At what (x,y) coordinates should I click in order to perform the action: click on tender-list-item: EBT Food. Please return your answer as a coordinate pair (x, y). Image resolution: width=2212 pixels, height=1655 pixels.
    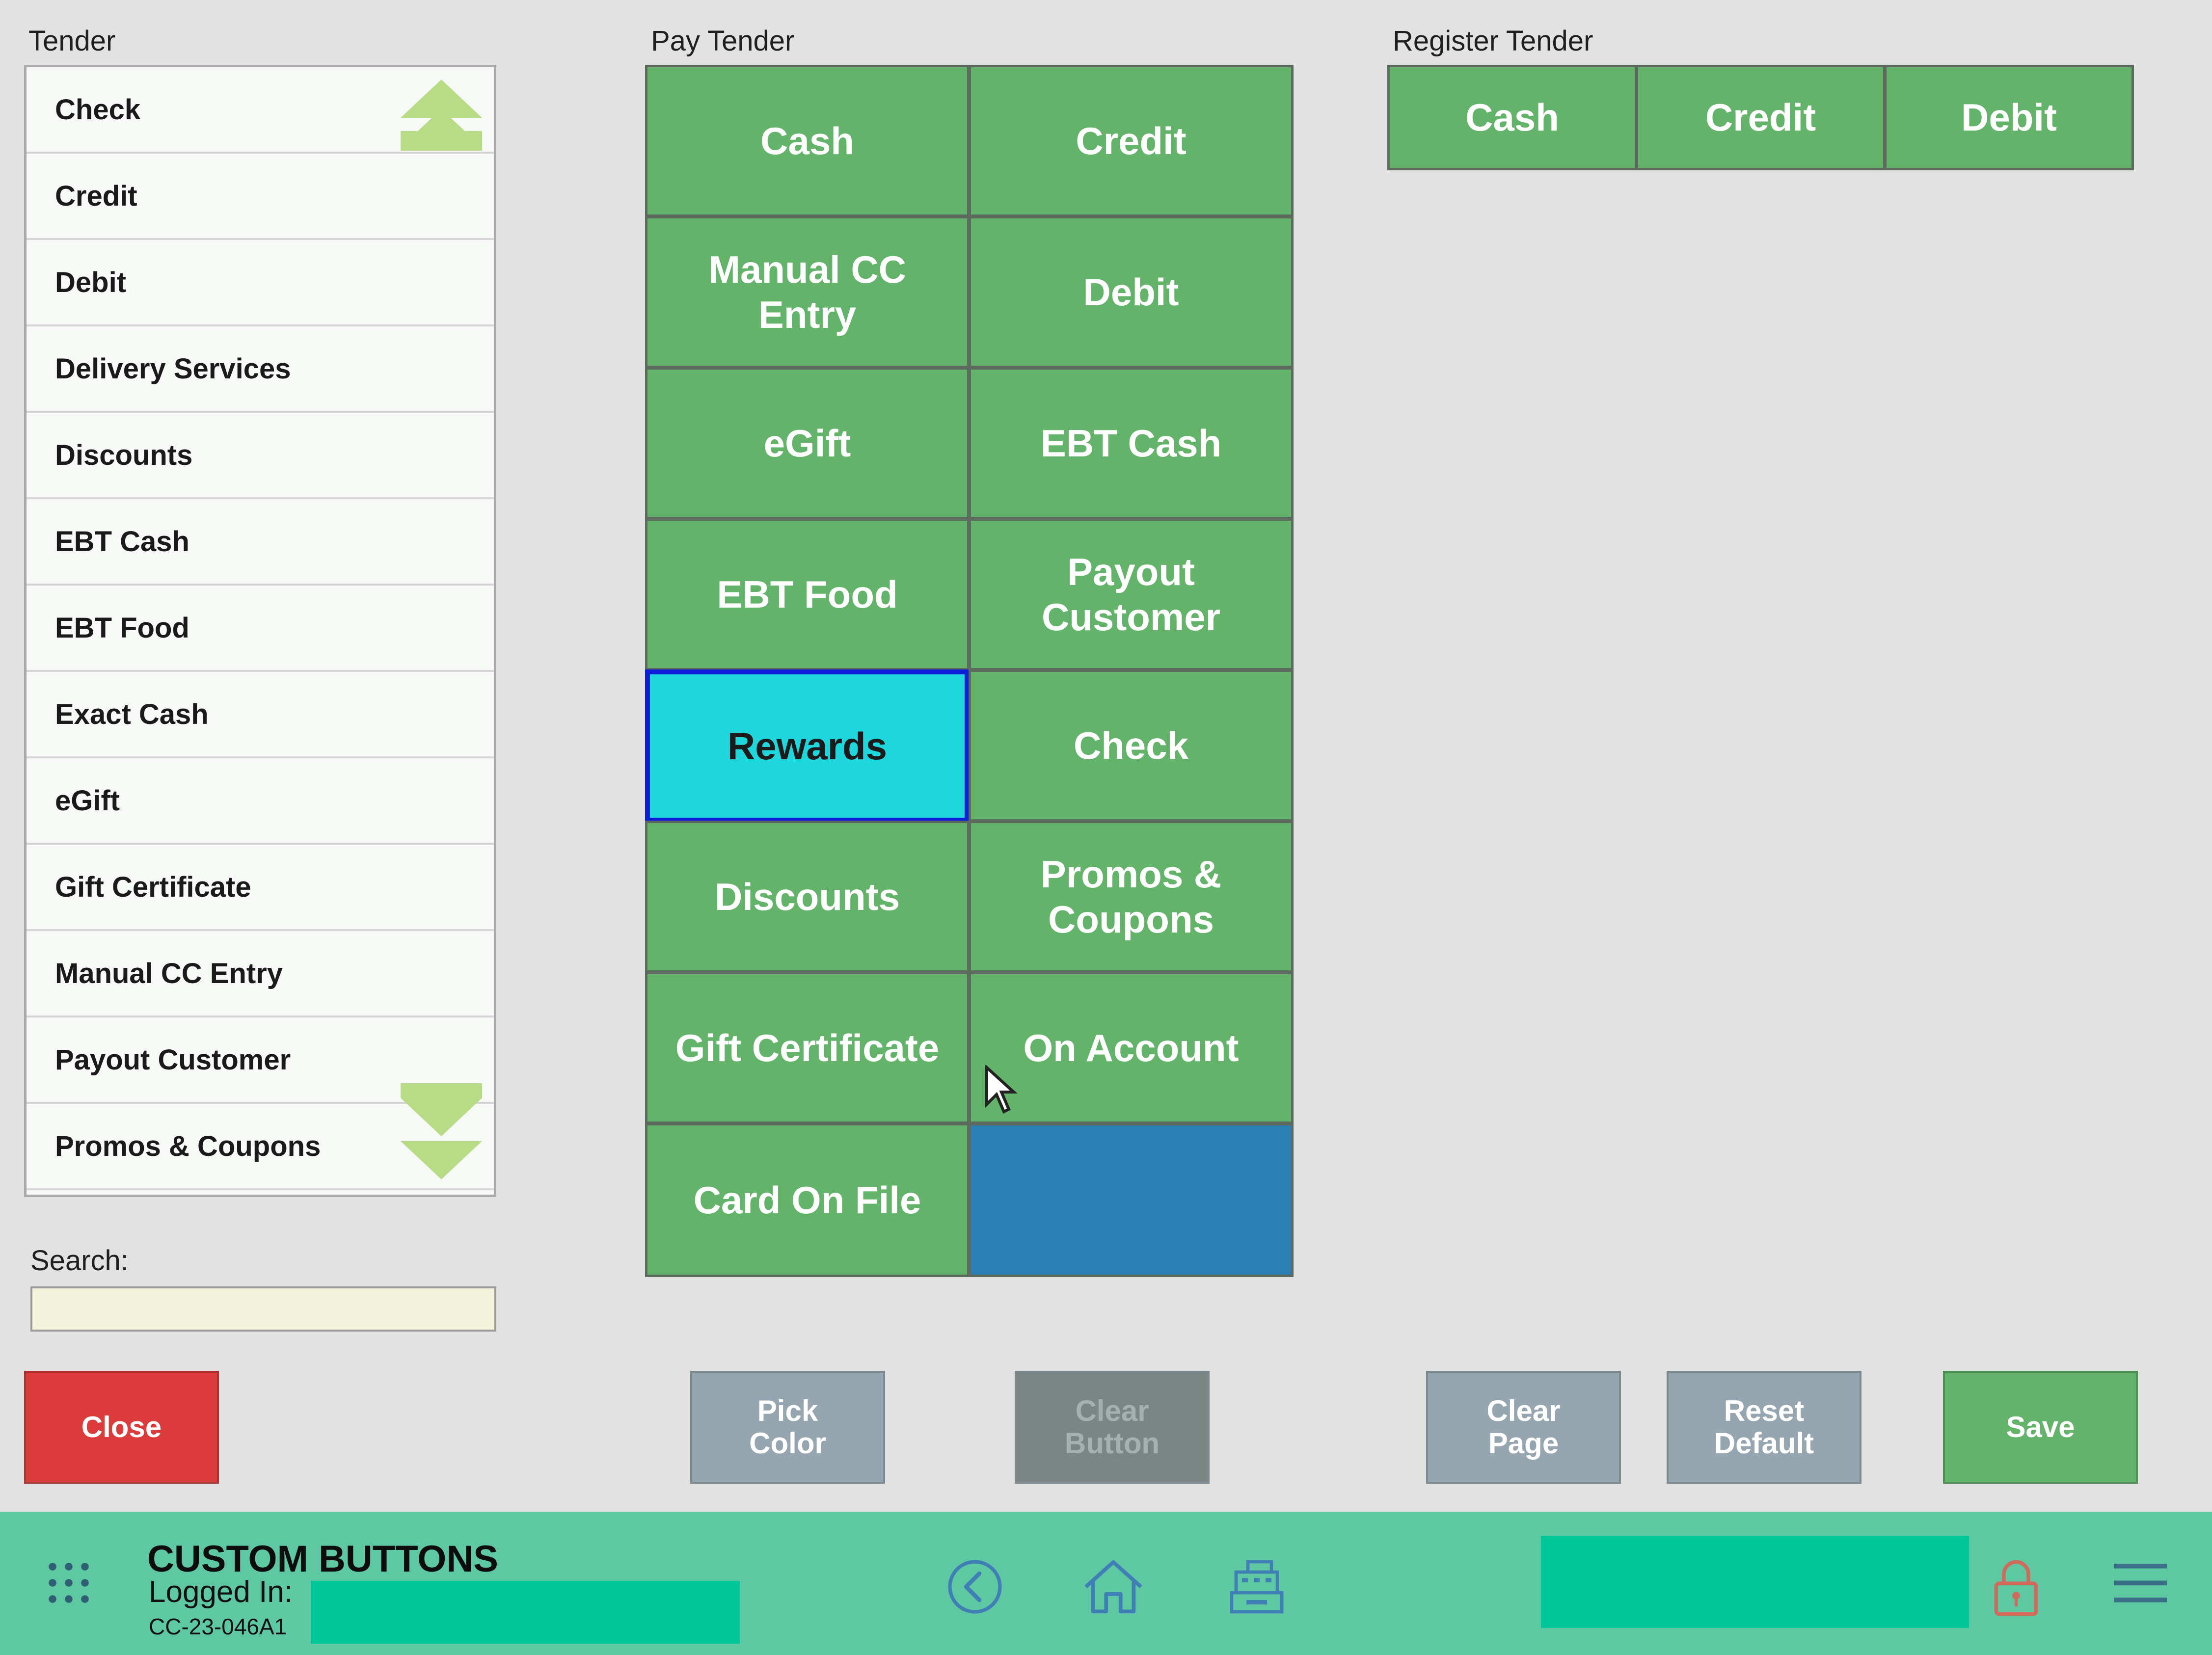
    Looking at the image, I should click on (260, 629).